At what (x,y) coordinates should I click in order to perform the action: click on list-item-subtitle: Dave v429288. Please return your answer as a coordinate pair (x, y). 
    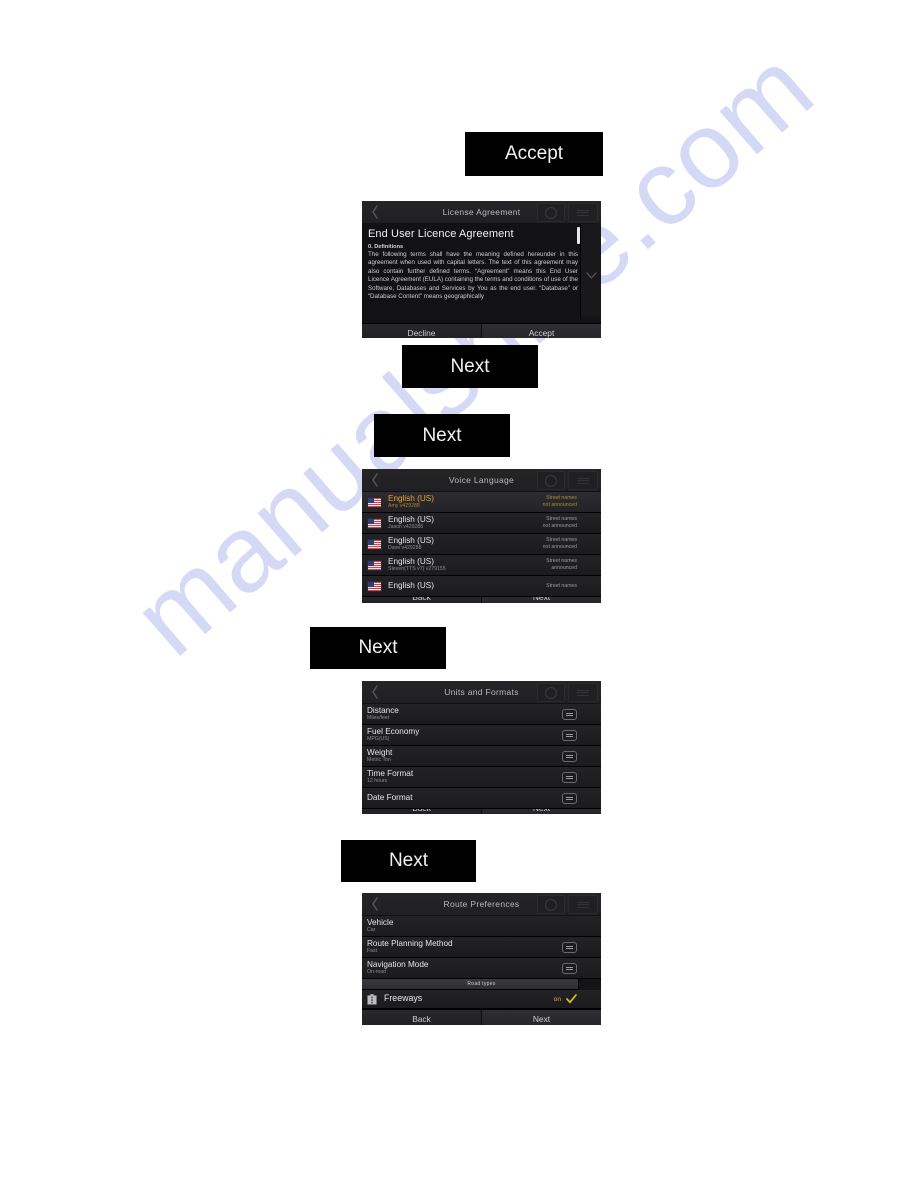
    Looking at the image, I should click on (405, 548).